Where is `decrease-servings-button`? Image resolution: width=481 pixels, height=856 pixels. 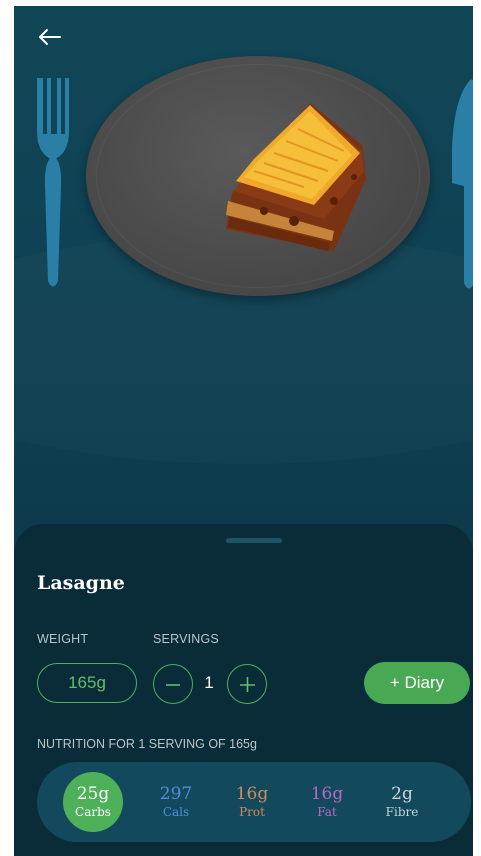
decrease-servings-button is located at coordinates (173, 684).